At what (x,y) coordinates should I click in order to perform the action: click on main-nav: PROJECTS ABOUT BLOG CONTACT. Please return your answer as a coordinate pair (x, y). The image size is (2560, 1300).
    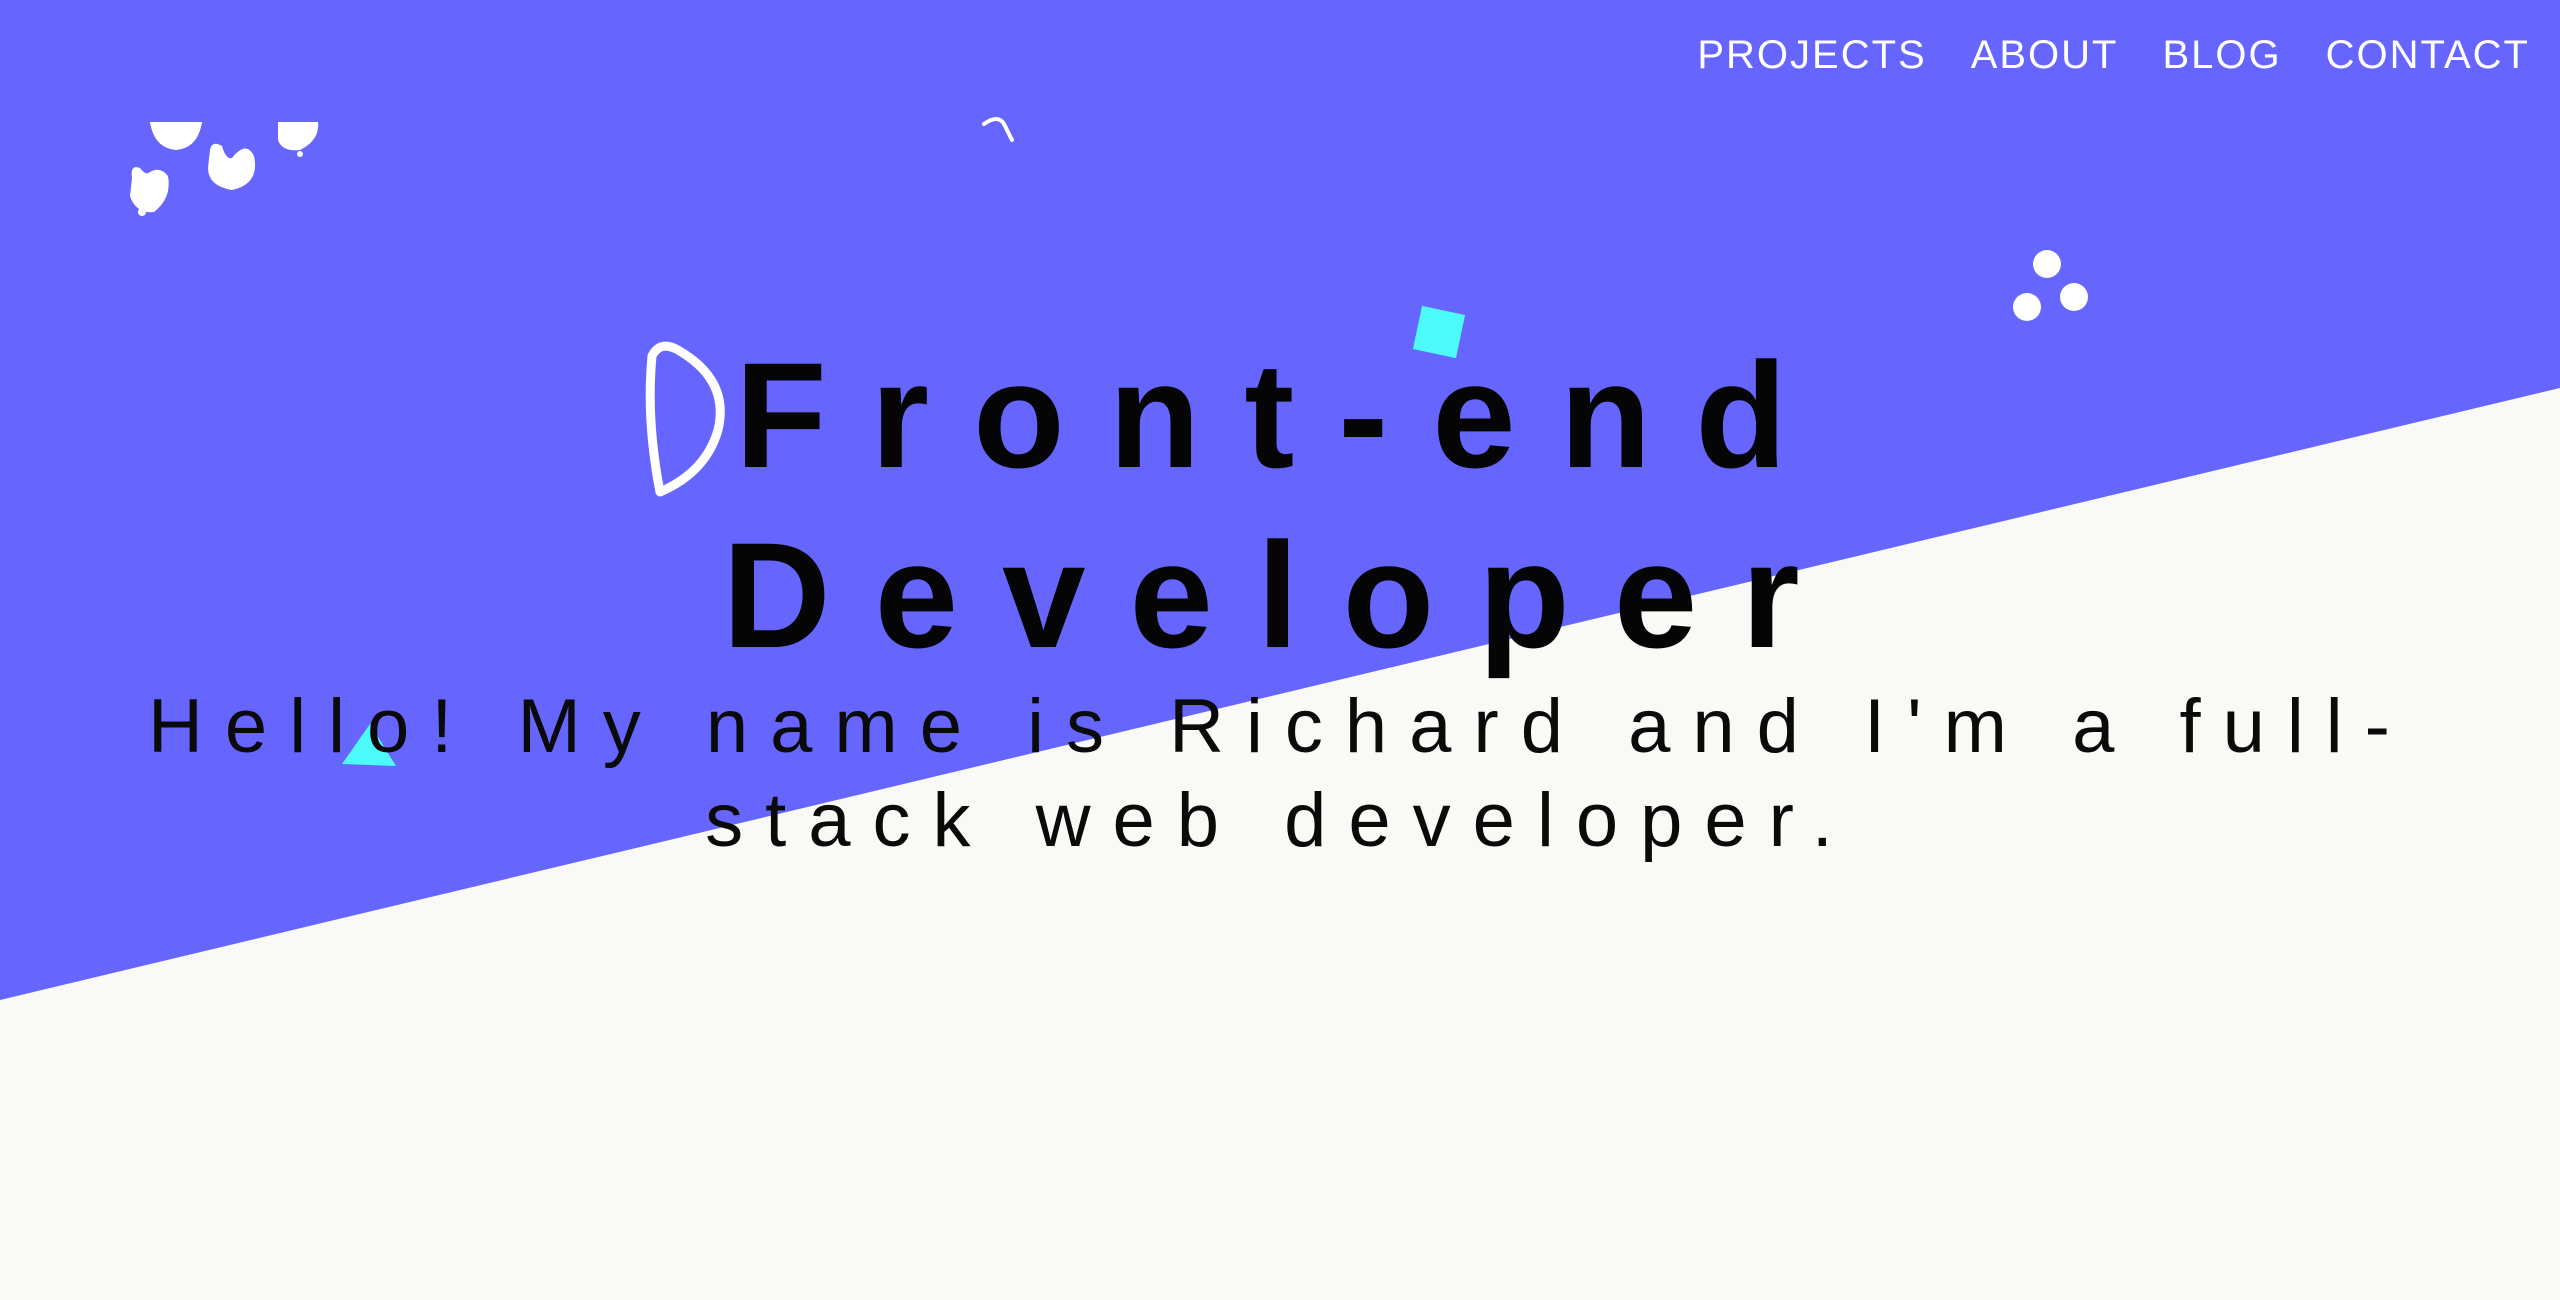
    Looking at the image, I should click on (2113, 55).